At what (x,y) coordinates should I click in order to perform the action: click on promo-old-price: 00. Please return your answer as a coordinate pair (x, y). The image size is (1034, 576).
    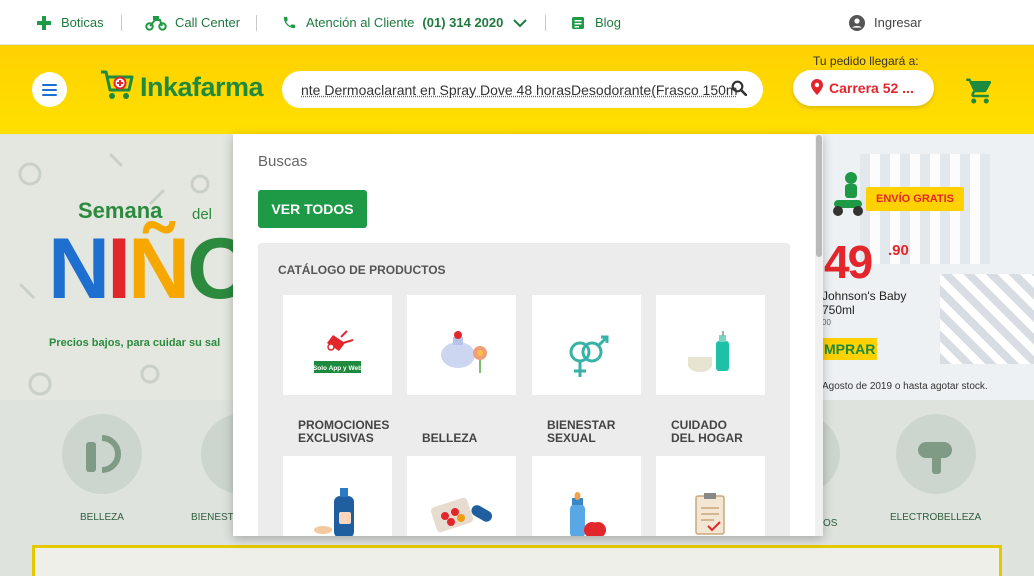
    Looking at the image, I should click on (826, 322).